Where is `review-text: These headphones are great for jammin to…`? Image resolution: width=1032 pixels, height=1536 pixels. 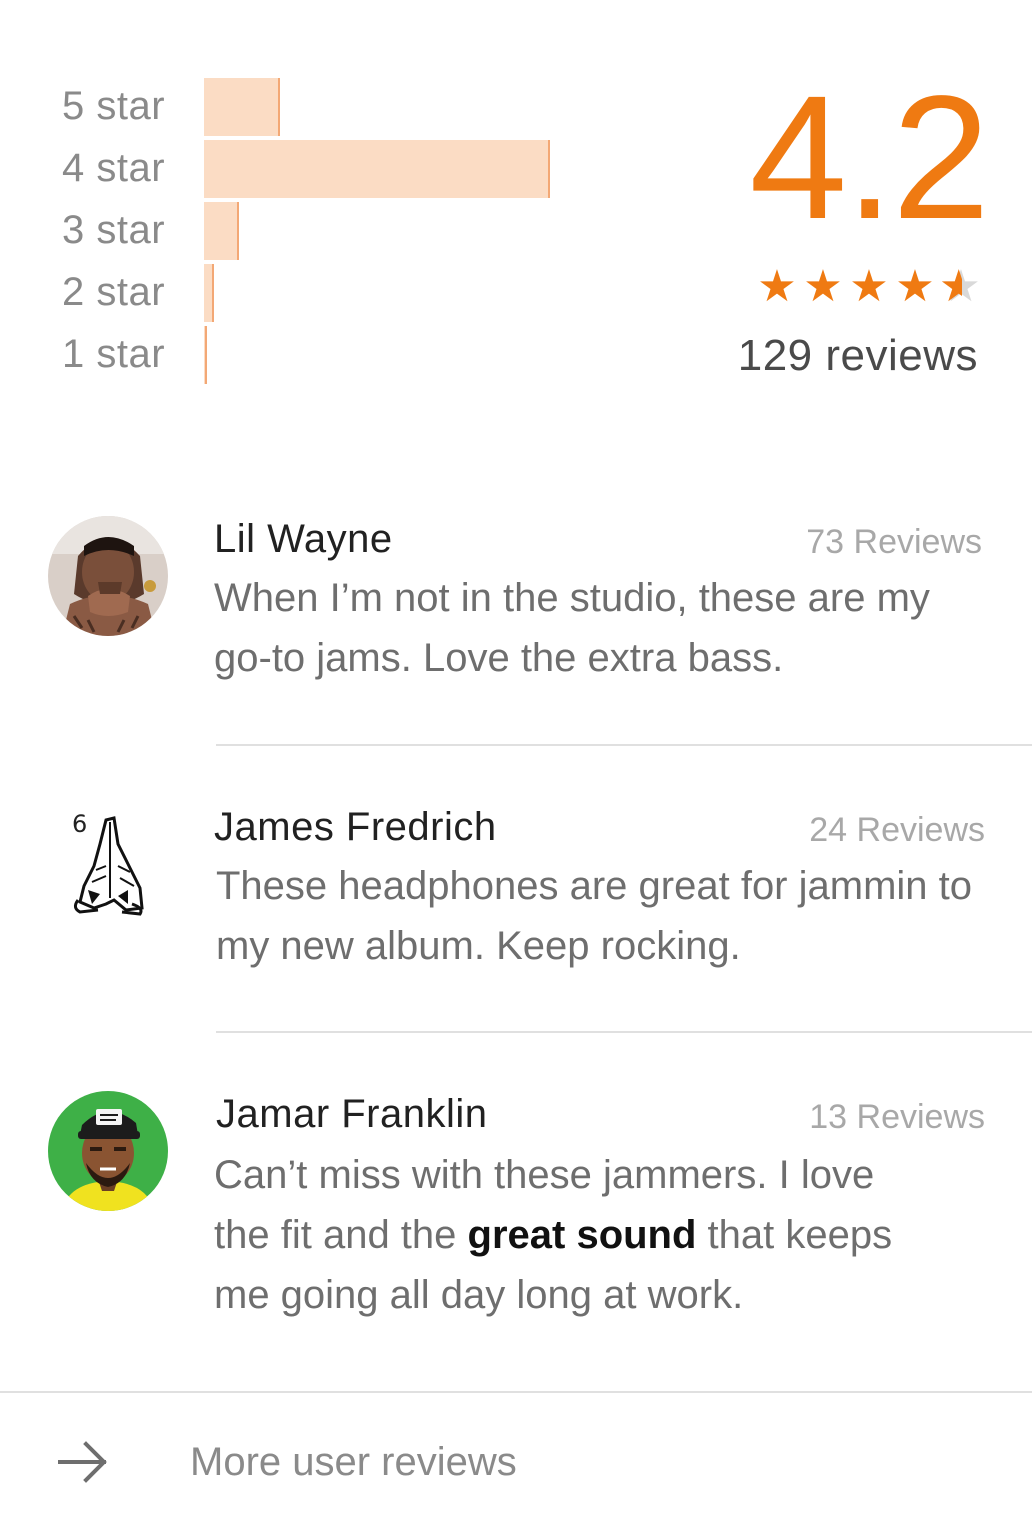
review-text: These headphones are great for jammin to… is located at coordinates (594, 916).